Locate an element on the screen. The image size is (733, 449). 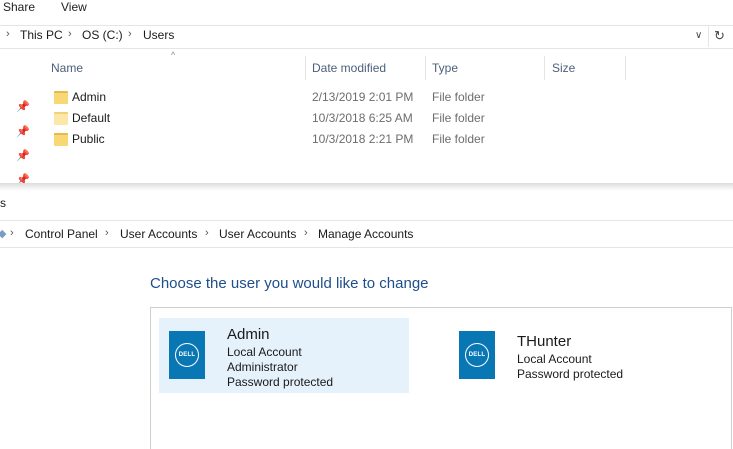
account-details: Local Account Password protected is located at coordinates (570, 367).